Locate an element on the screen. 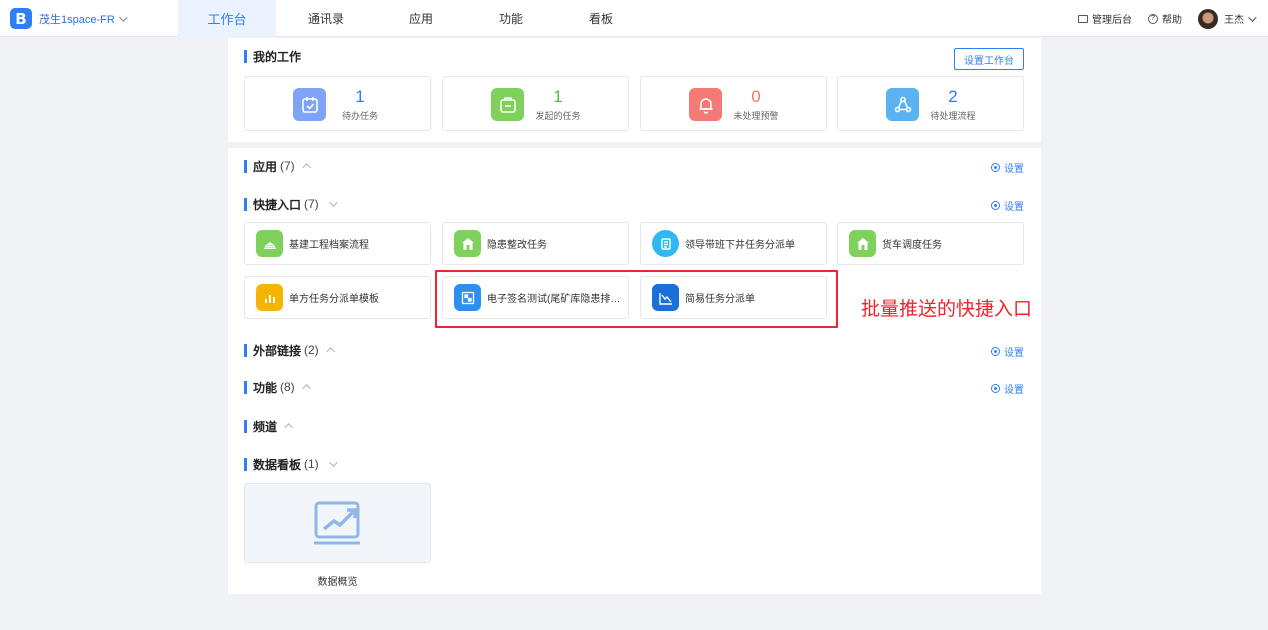  help-link: ? 帮助 is located at coordinates (1165, 18).